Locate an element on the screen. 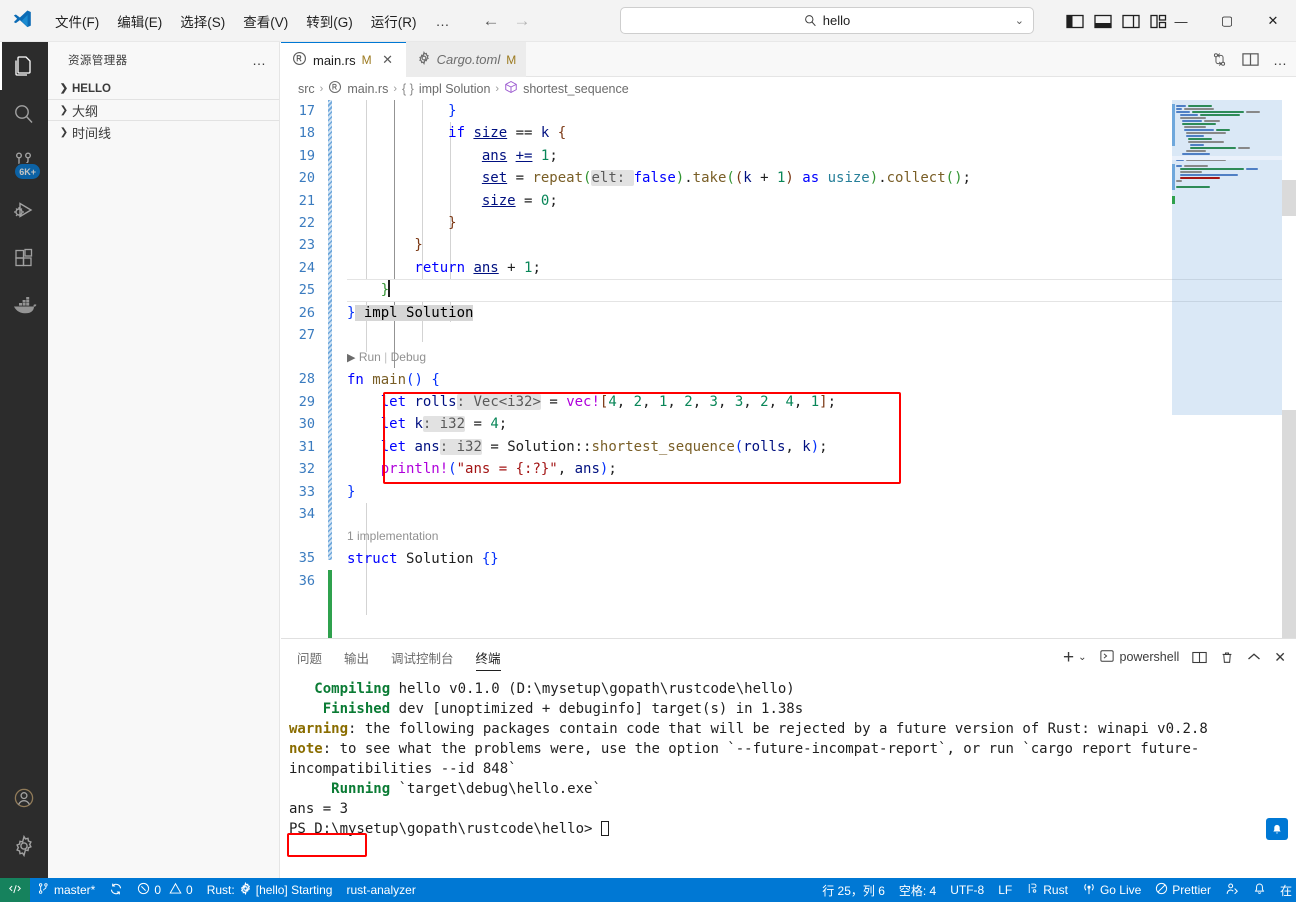 Image resolution: width=1296 pixels, height=902 pixels. vscode-logo-icon is located at coordinates (23, 21).